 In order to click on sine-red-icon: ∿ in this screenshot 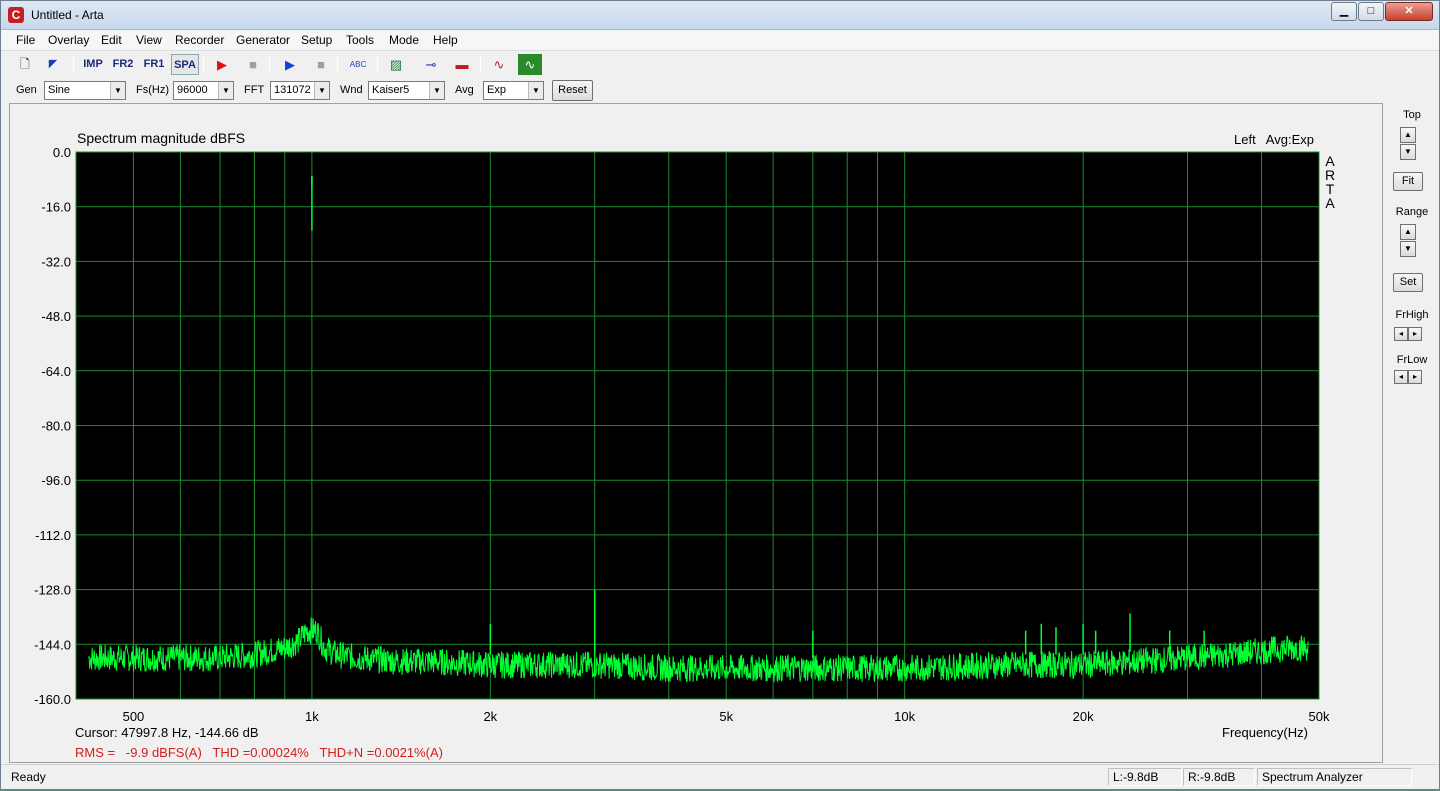, I will do `click(499, 64)`.